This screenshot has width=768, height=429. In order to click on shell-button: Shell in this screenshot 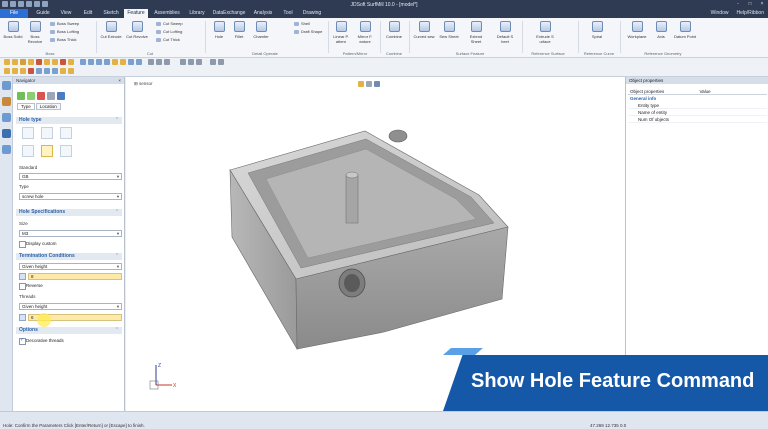, I will do `click(302, 24)`.